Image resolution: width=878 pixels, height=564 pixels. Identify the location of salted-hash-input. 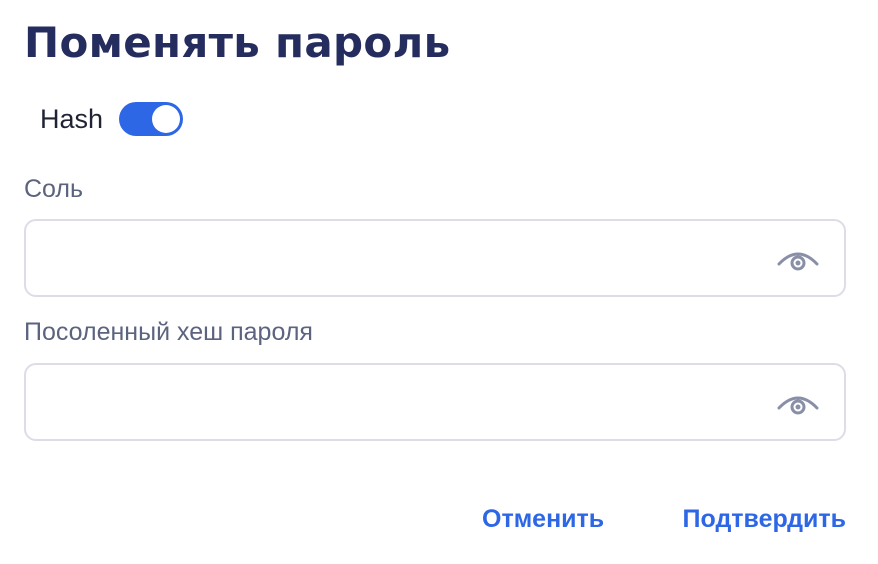
(396, 402).